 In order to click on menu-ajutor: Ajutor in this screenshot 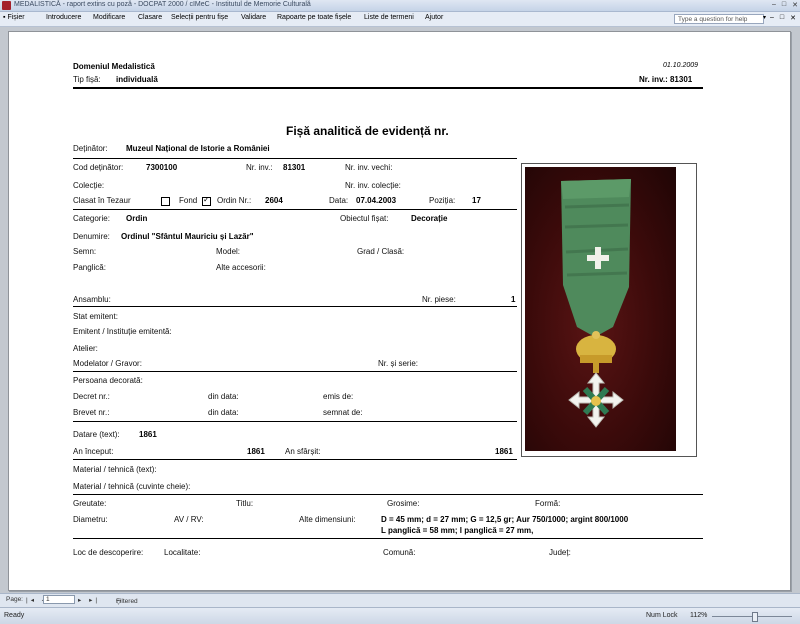, I will do `click(434, 17)`.